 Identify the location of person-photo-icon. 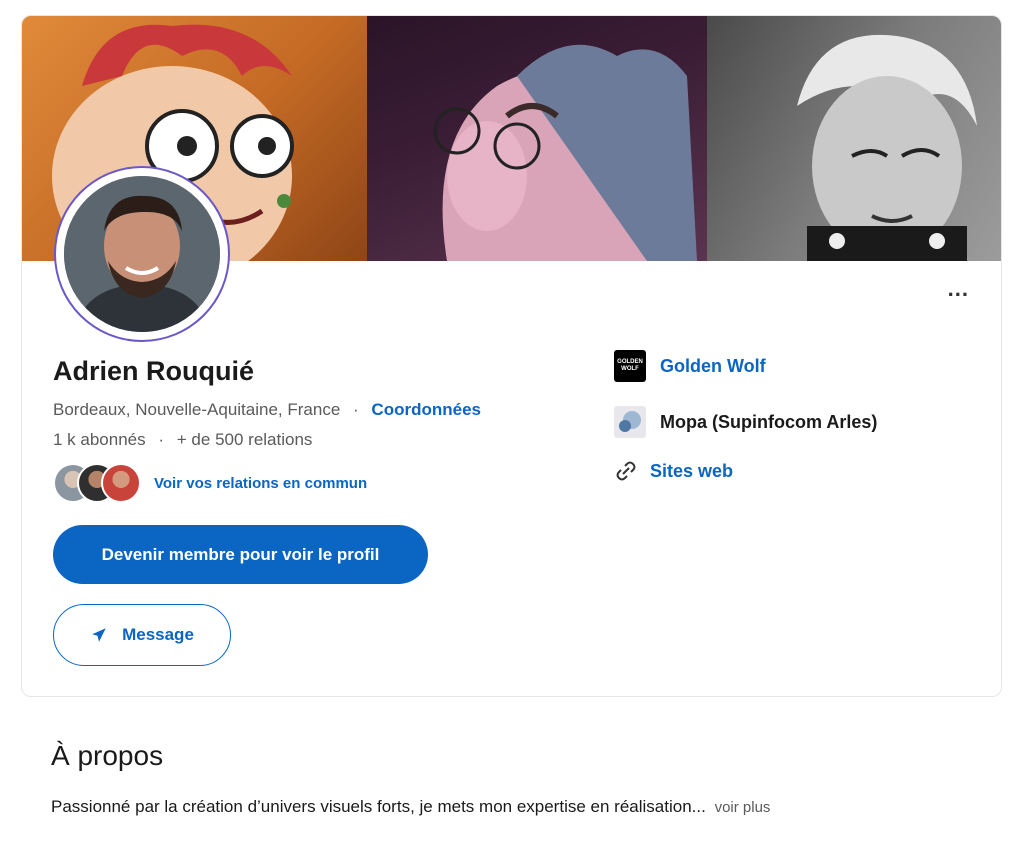
(142, 254).